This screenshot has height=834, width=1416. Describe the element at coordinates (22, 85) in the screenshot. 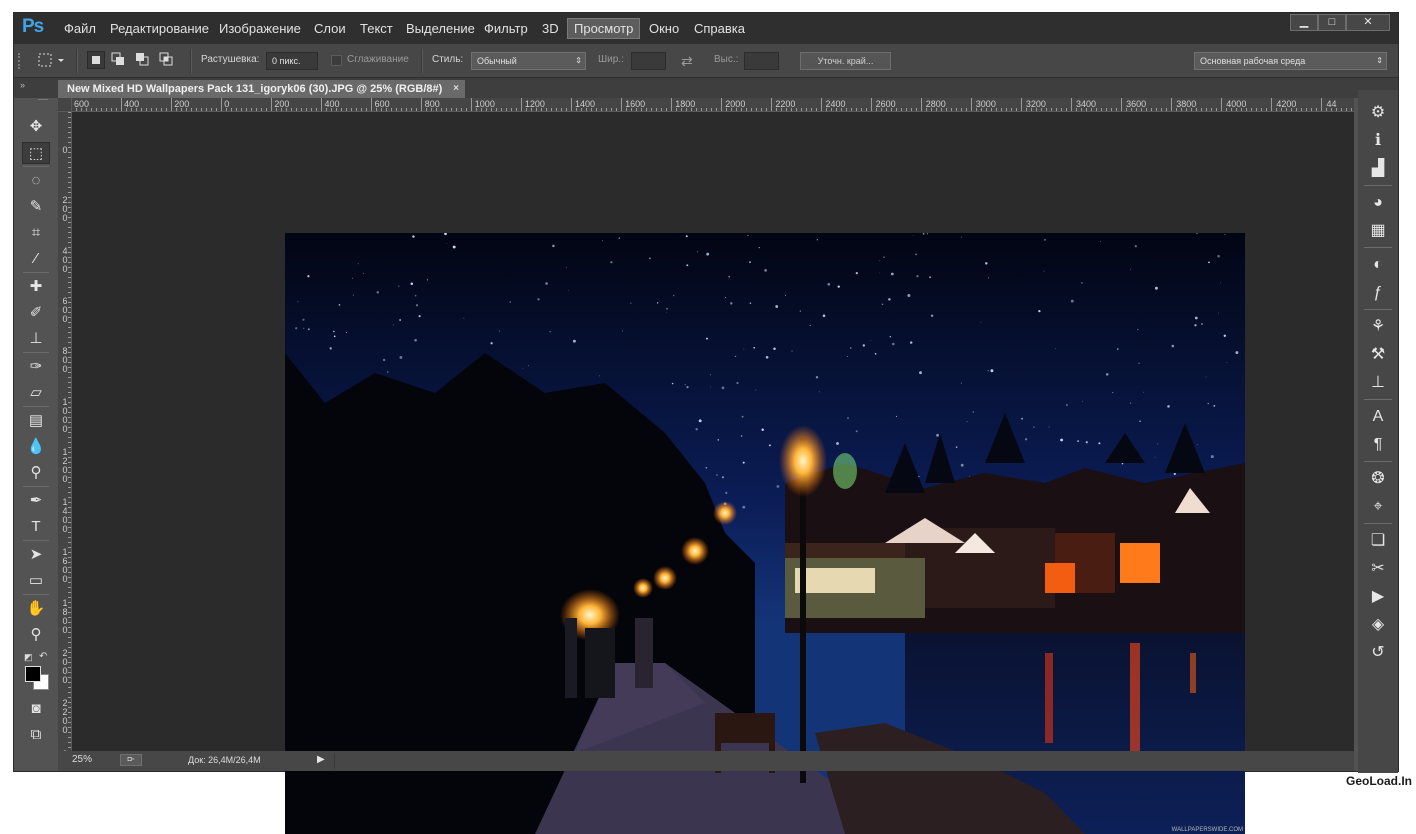

I see `collapse-toolbar-icon: »` at that location.